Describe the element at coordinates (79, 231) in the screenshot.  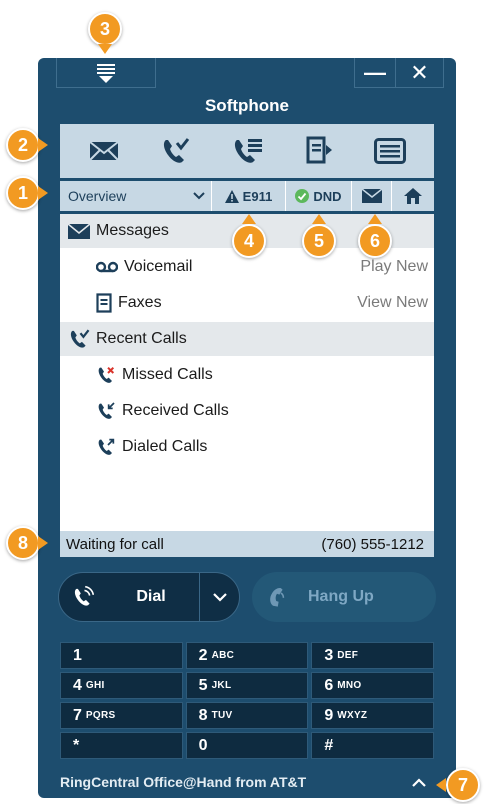
I see `envelope-icon` at that location.